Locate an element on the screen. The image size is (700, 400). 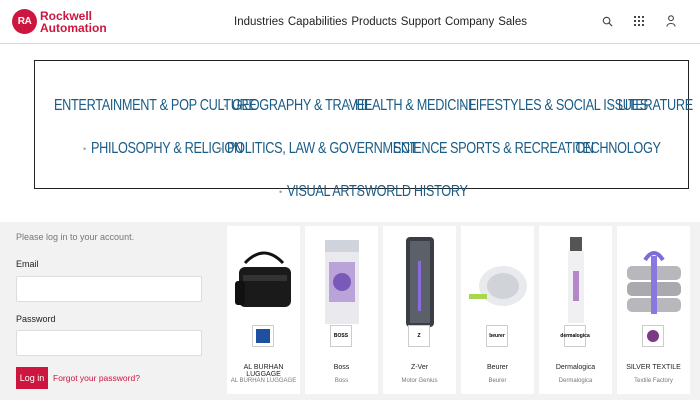
product-image-tube is located at coordinates (575, 281).